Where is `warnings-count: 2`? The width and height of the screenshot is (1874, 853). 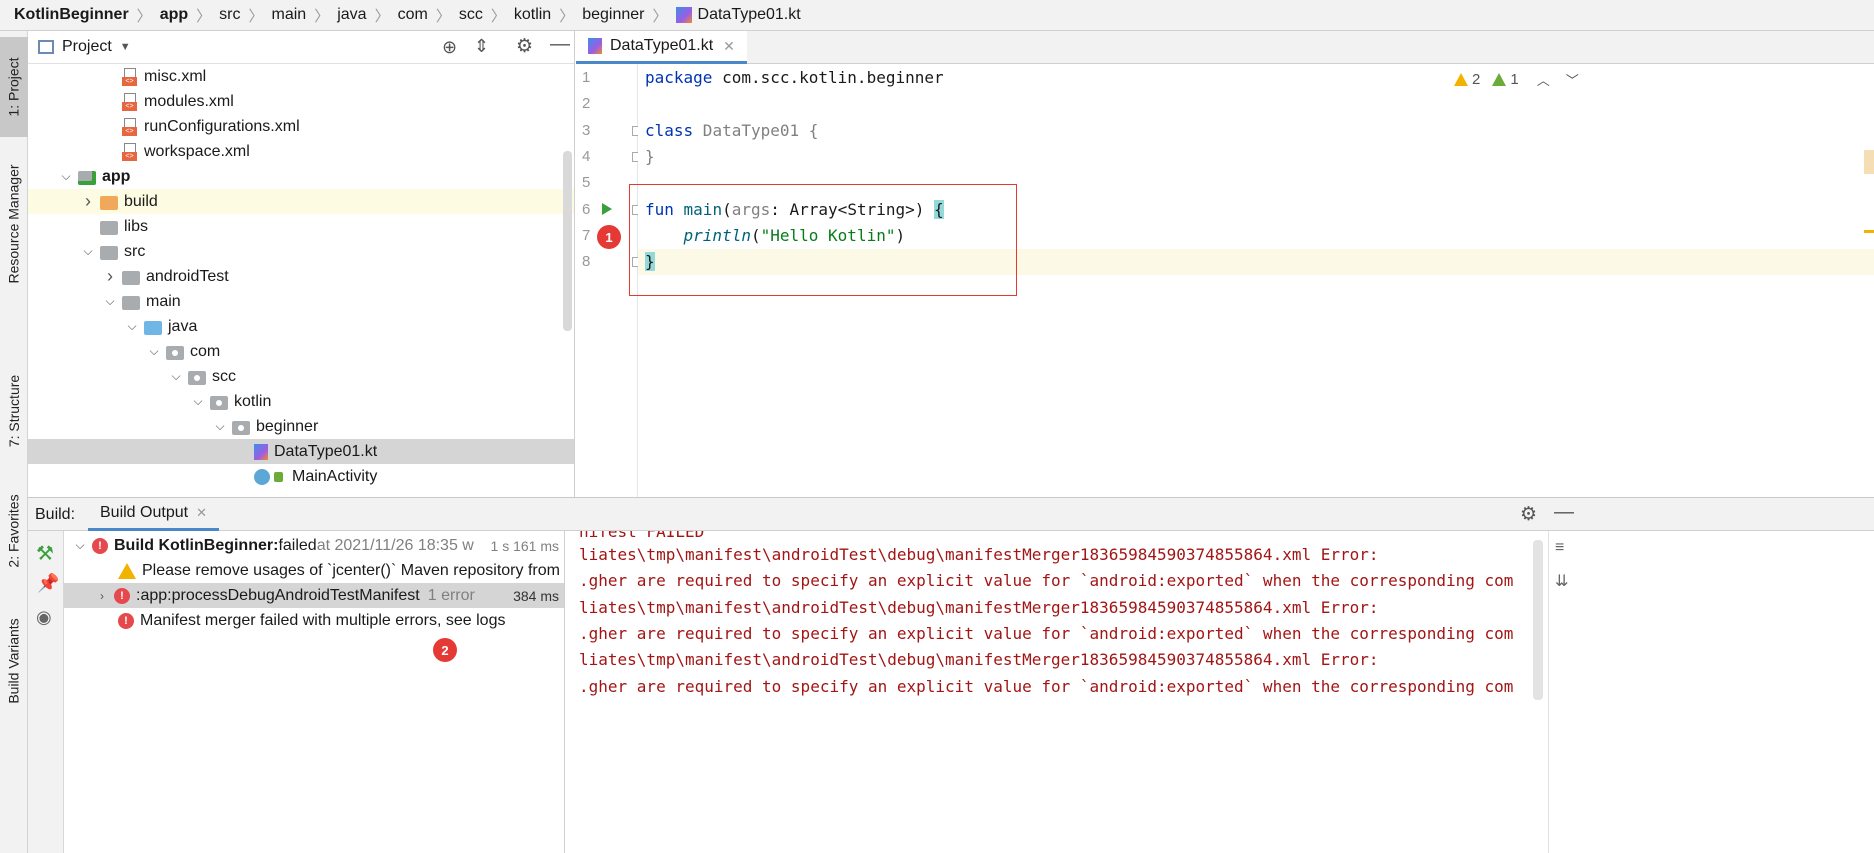
warnings-count: 2 is located at coordinates (1476, 79).